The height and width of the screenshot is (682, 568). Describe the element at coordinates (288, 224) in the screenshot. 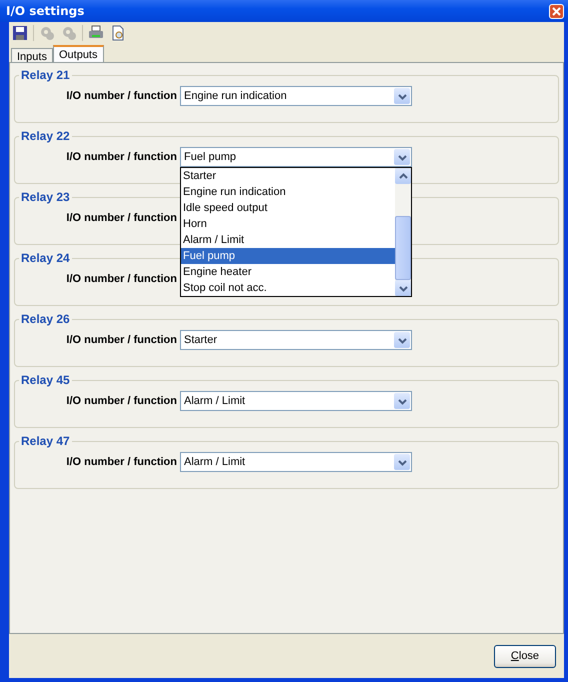

I see `dropdown-option: Horn` at that location.